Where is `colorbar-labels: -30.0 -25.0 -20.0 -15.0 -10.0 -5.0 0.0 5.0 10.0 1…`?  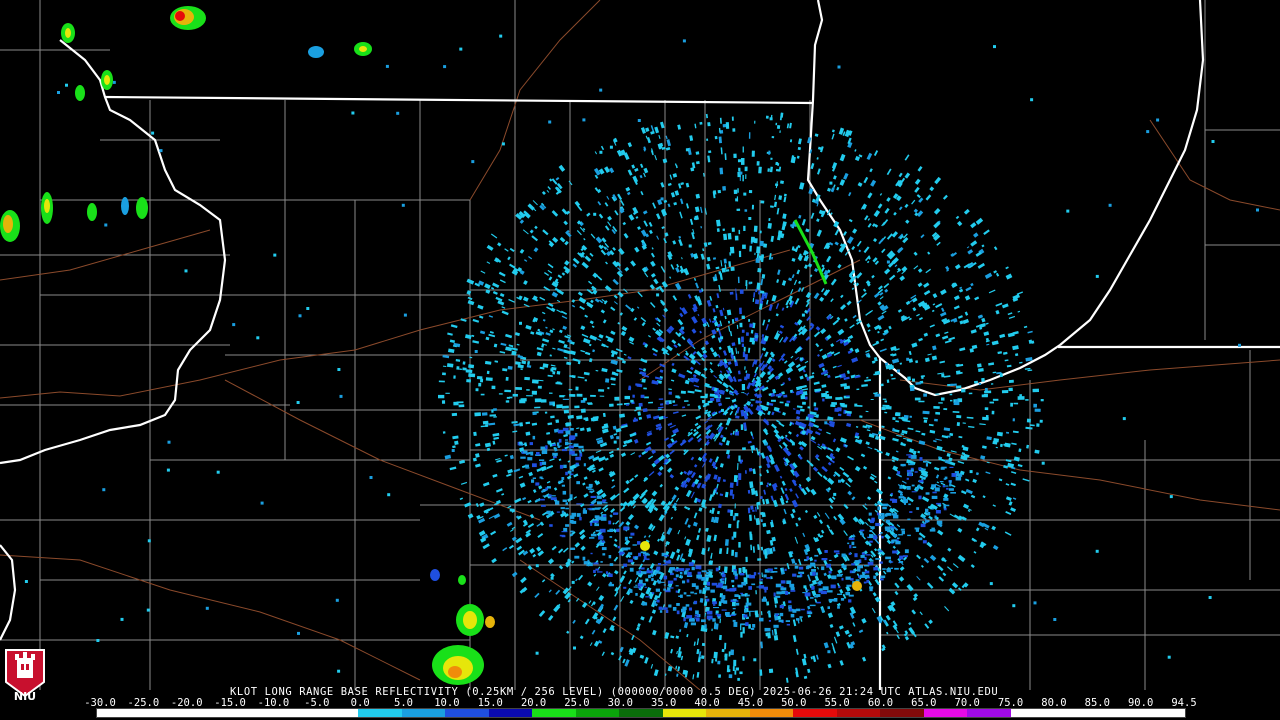
colorbar-labels: -30.0 -25.0 -20.0 -15.0 -10.0 -5.0 0.0 5.0 10.0 1… is located at coordinates (640, 703).